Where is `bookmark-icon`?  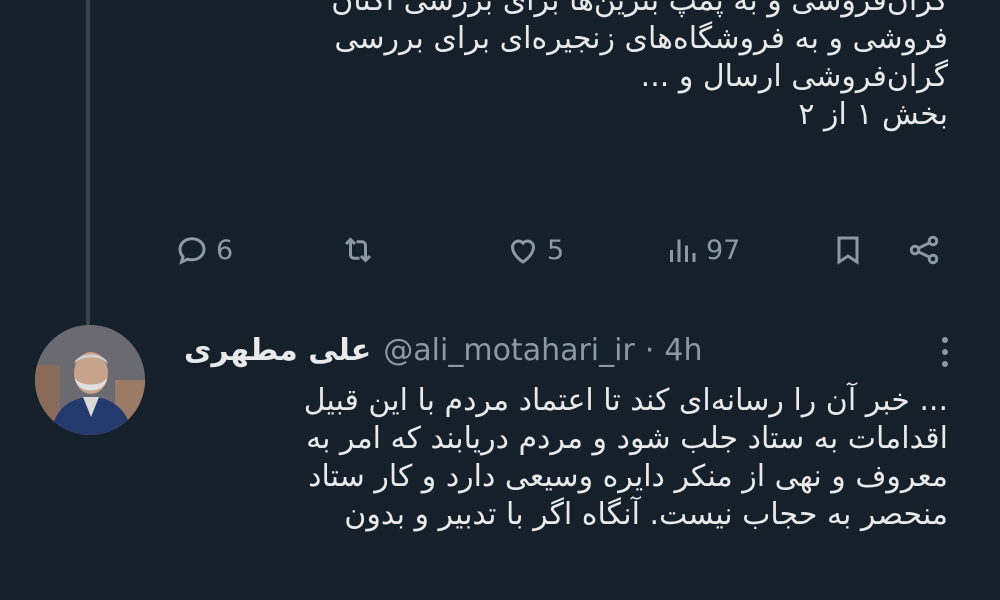 bookmark-icon is located at coordinates (848, 250).